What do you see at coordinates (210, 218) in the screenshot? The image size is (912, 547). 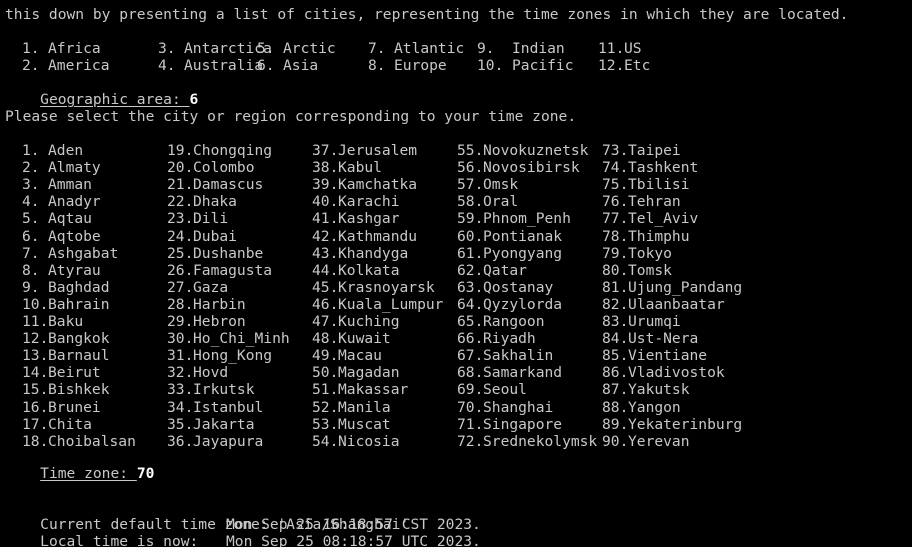 I see `city-option-label: Dili` at bounding box center [210, 218].